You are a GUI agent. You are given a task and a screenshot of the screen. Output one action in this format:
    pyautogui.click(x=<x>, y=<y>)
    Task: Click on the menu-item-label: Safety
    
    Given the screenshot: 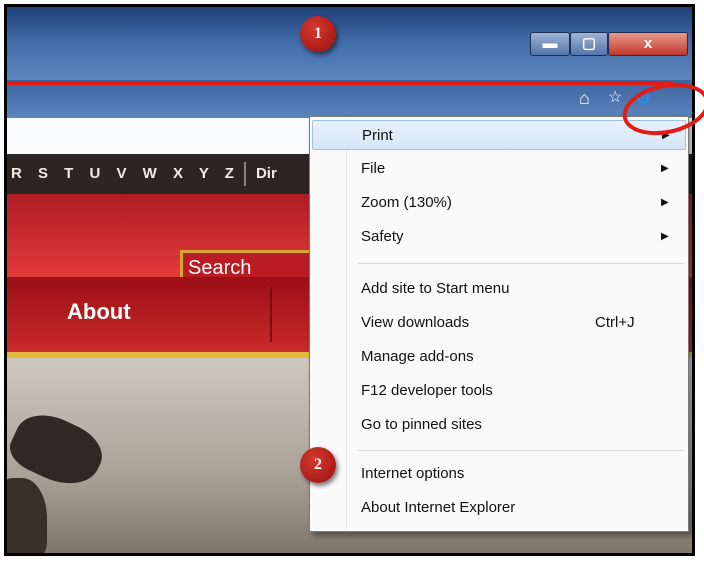 What is the action you would take?
    pyautogui.click(x=382, y=236)
    